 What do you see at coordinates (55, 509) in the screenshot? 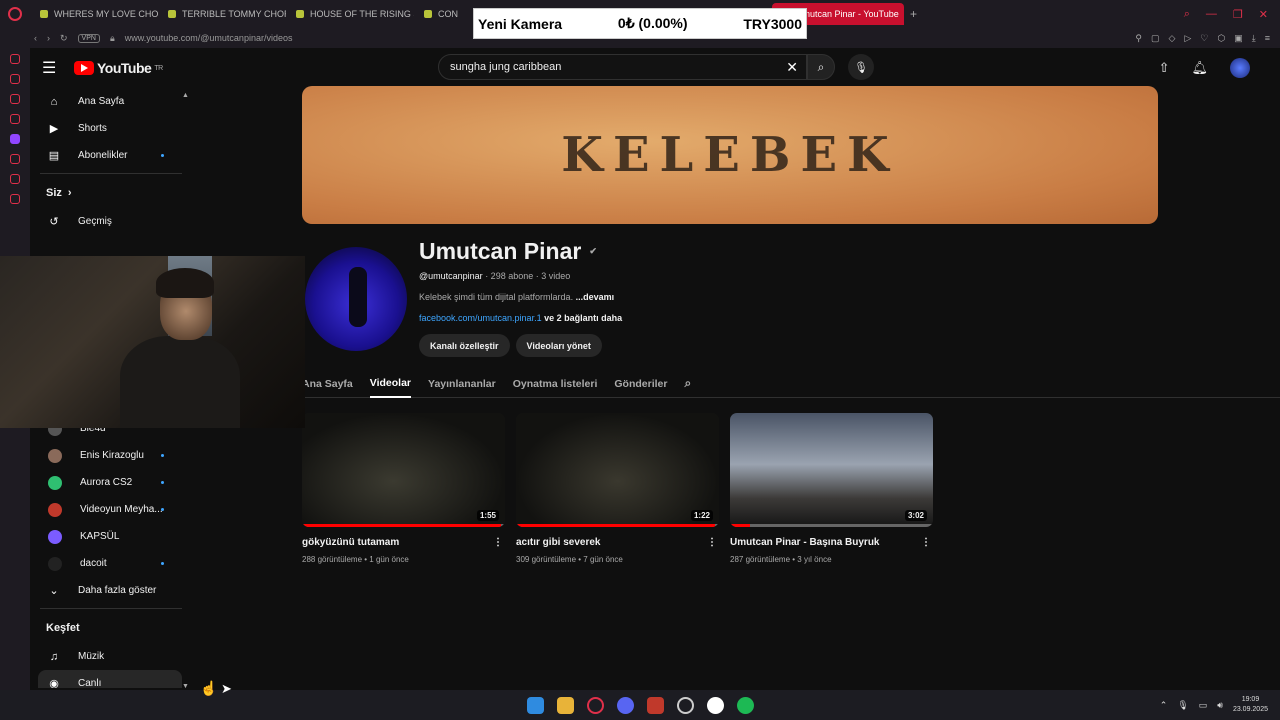
I see `channel-avatar` at bounding box center [55, 509].